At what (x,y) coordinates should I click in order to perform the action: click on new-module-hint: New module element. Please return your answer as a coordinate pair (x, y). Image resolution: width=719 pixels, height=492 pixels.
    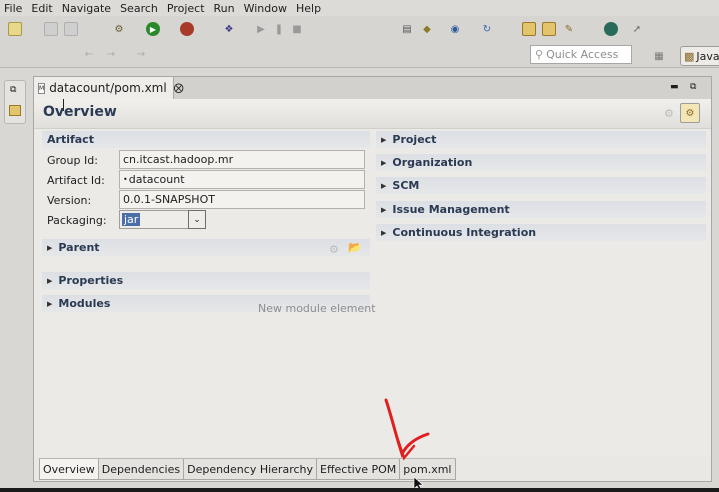
    Looking at the image, I should click on (317, 308).